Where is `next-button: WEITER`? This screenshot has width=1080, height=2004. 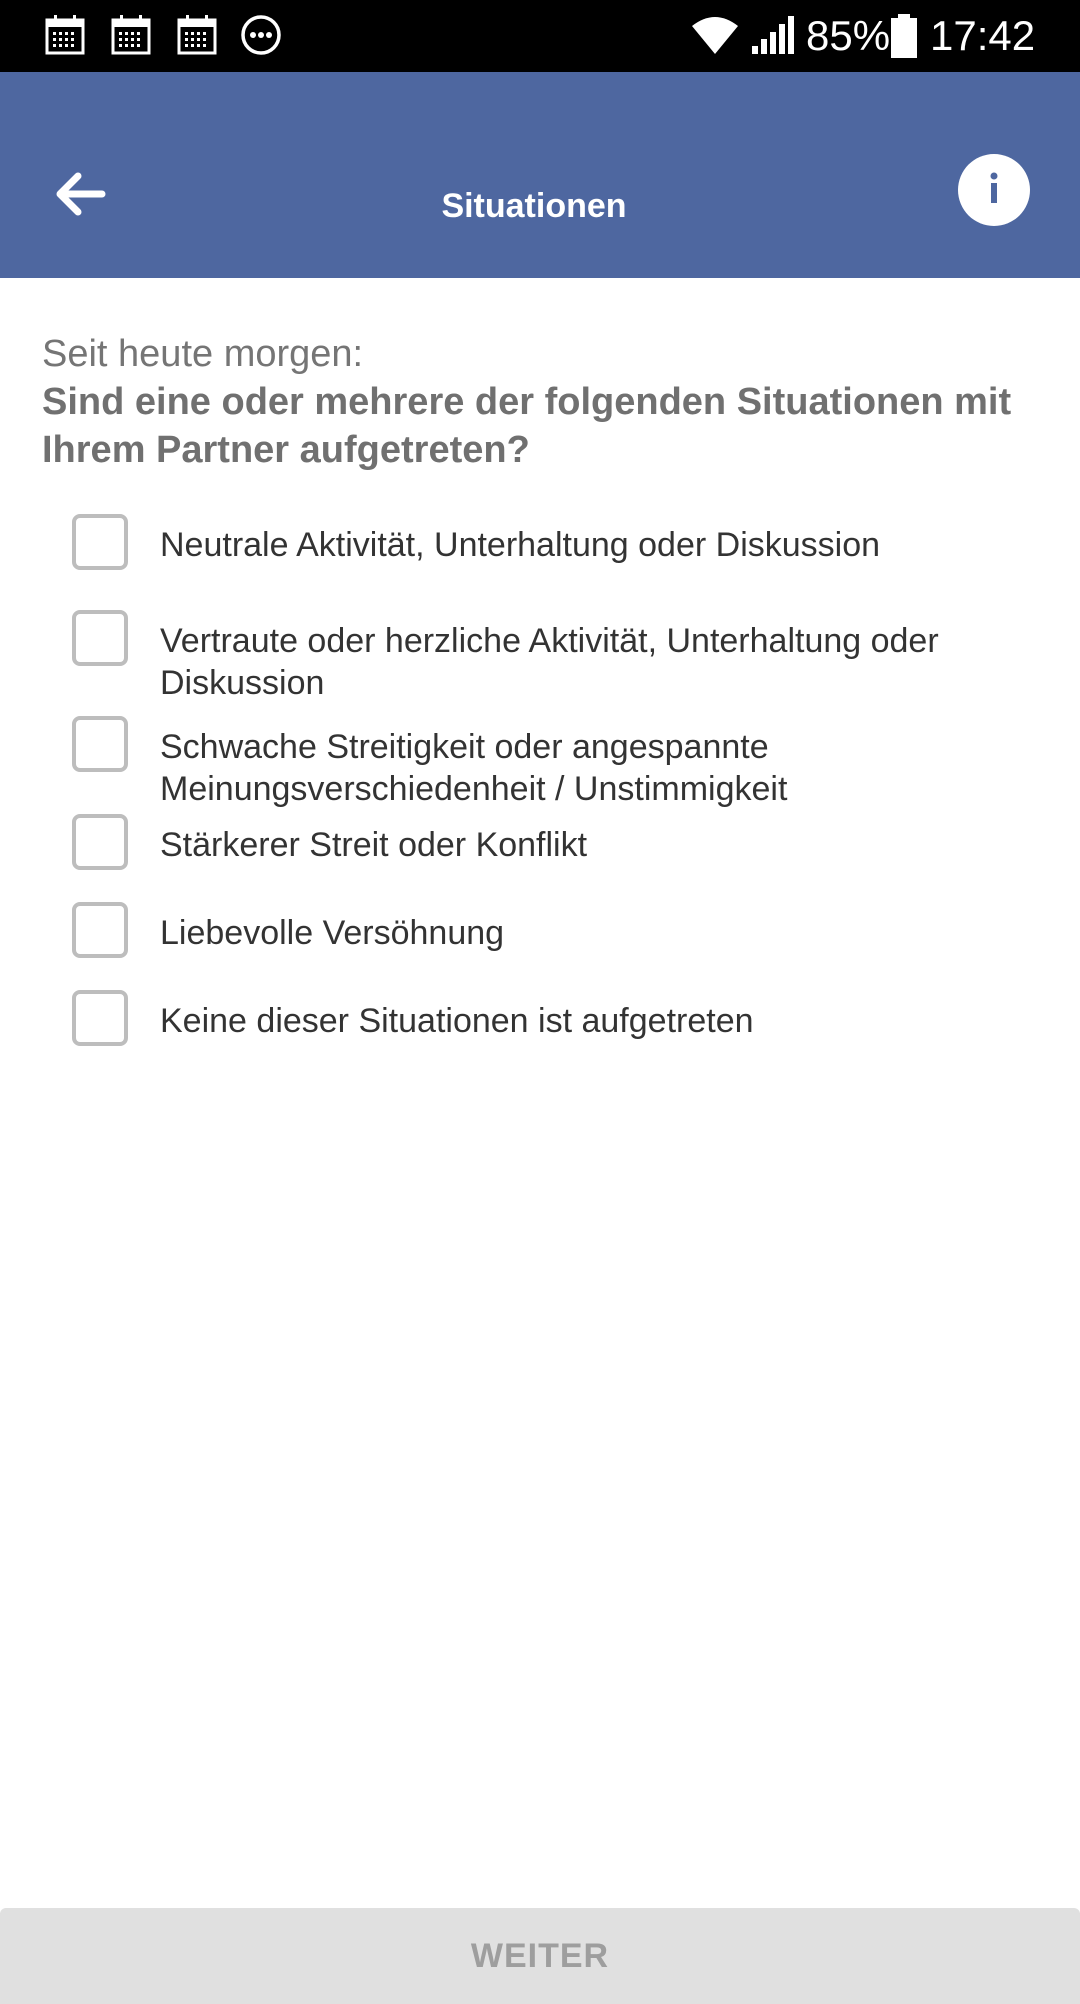 next-button: WEITER is located at coordinates (540, 1956).